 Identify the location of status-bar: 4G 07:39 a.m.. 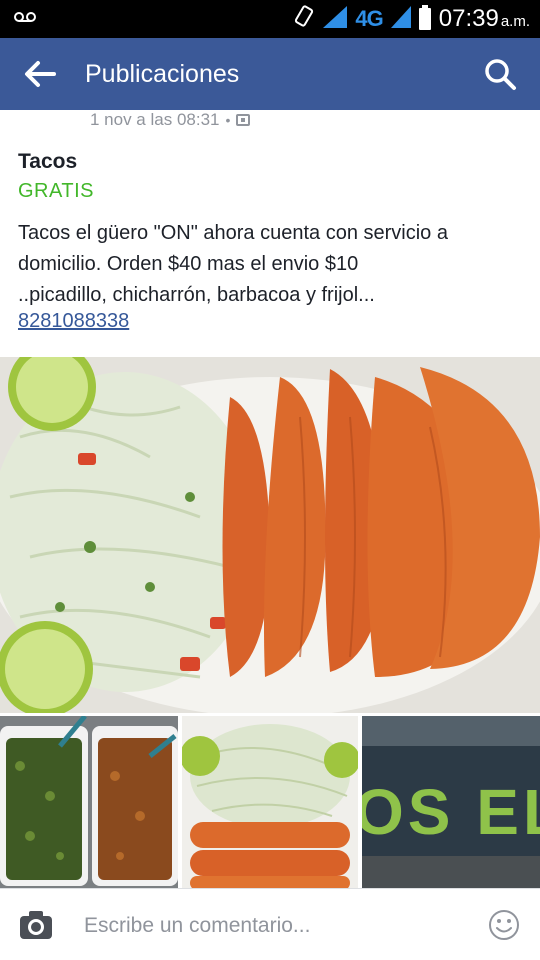
(270, 19).